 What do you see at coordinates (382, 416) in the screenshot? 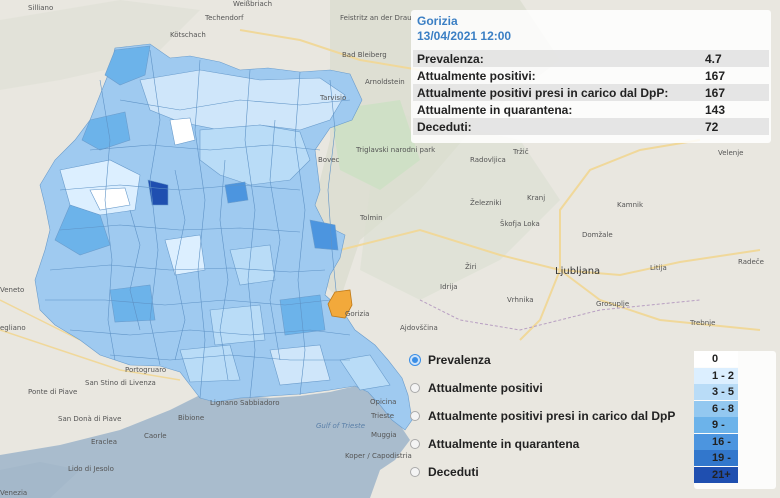
I see `label-trieste: Trieste` at bounding box center [382, 416].